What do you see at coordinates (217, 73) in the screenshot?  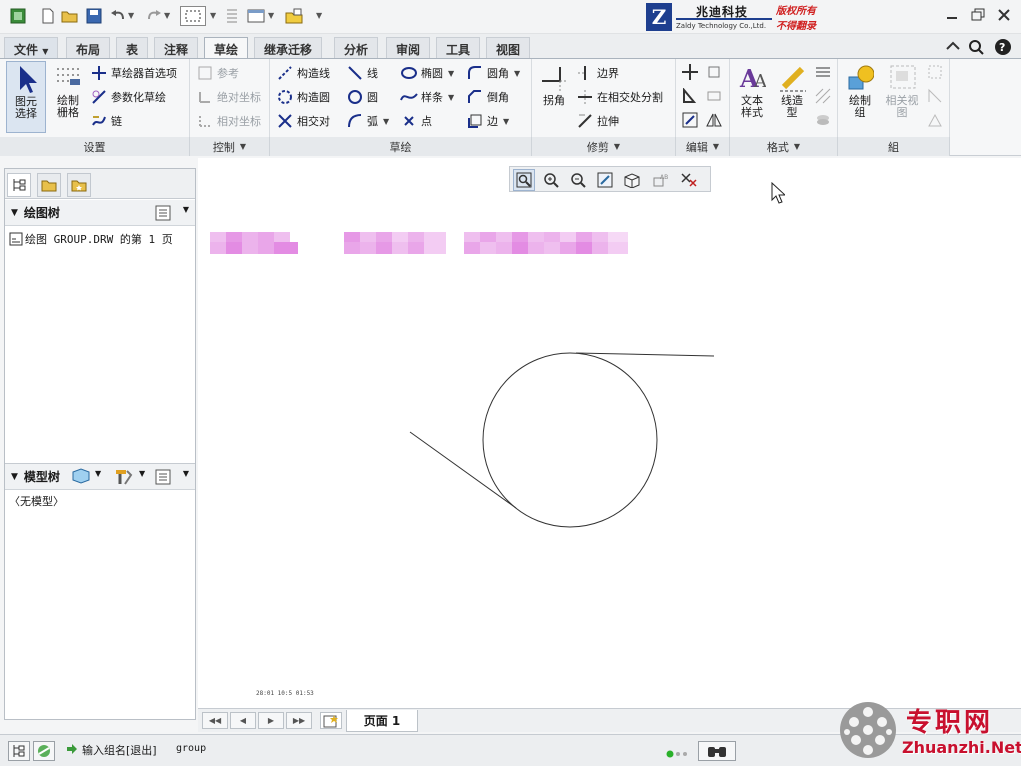 I see `reference-button: 参考` at bounding box center [217, 73].